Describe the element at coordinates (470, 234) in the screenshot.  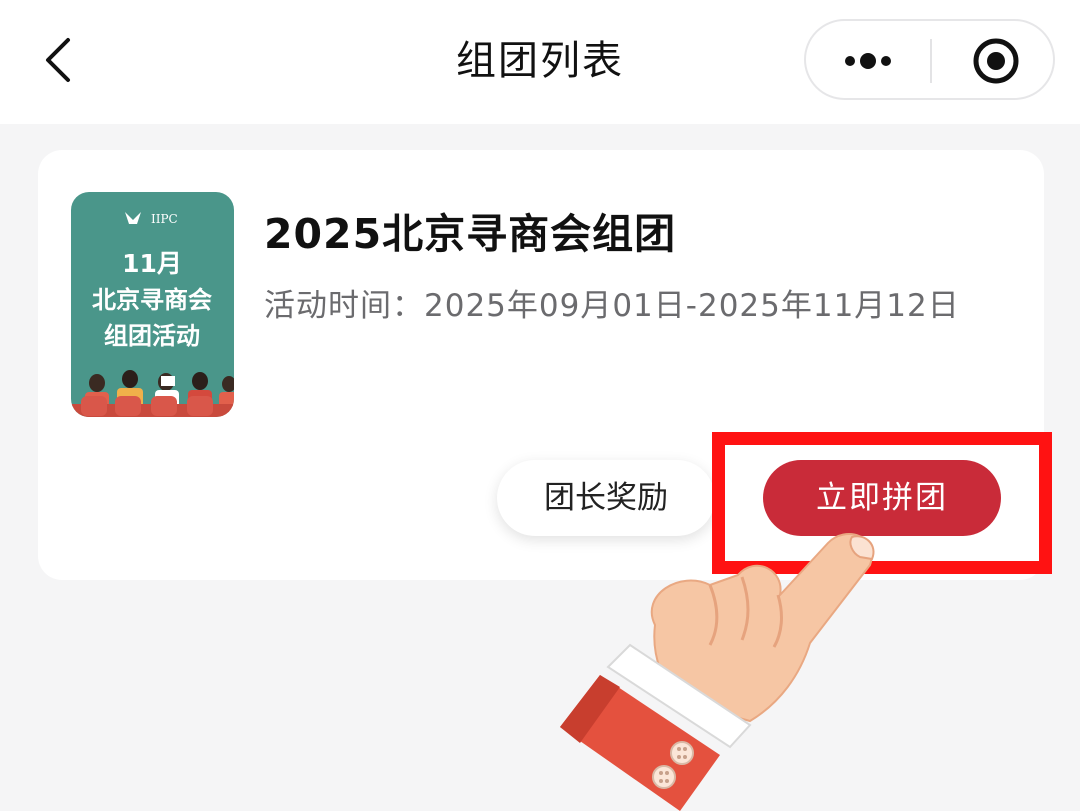
I see `group-title: 2025北京寻商会组团` at that location.